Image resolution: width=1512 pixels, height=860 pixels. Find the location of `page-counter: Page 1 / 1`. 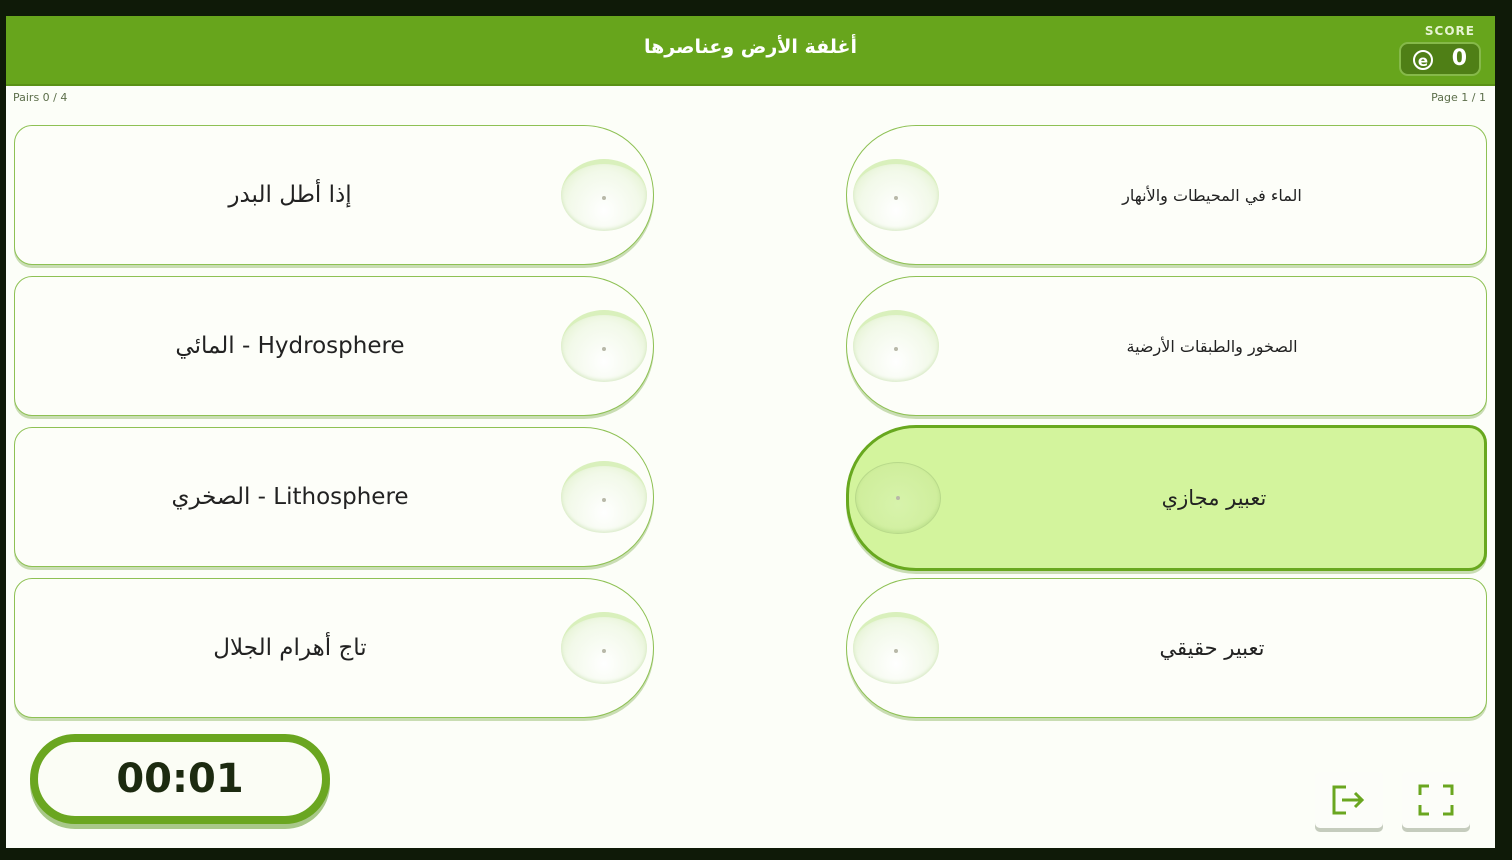

page-counter: Page 1 / 1 is located at coordinates (1458, 97).